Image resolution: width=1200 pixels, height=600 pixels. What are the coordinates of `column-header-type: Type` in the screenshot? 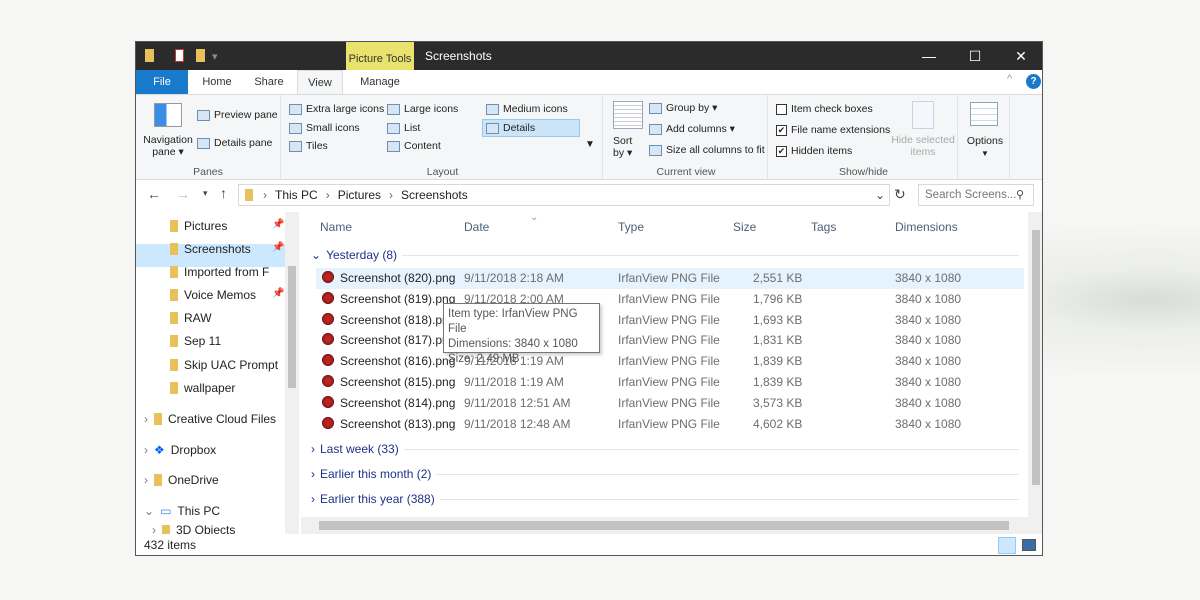 It's located at (631, 227).